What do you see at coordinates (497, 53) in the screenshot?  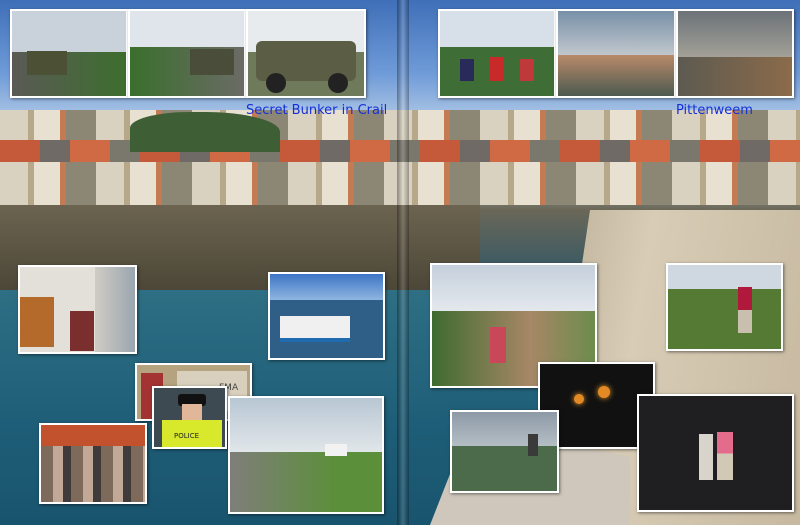 I see `photo-people-seated-outdoors` at bounding box center [497, 53].